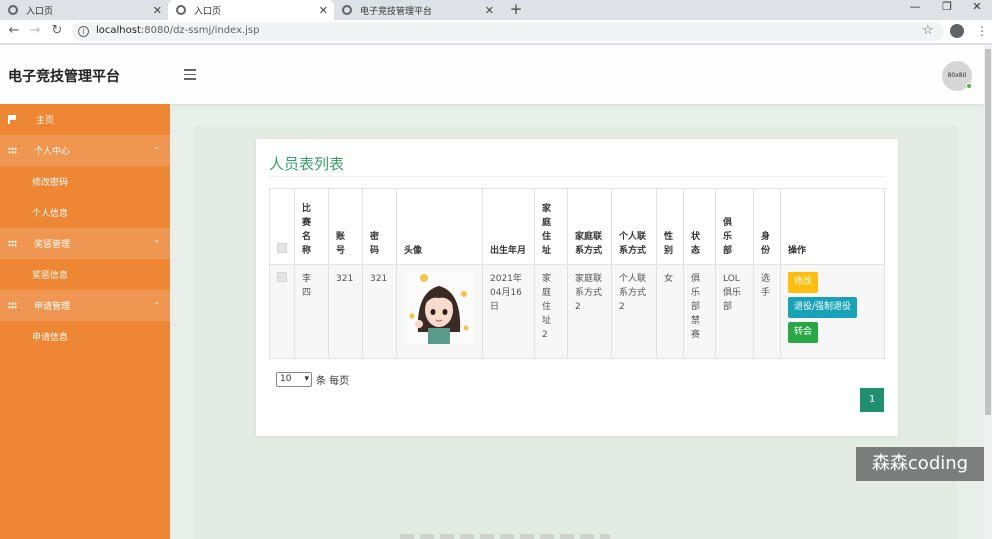 The image size is (992, 539). Describe the element at coordinates (634, 311) in the screenshot. I see `cell-personal-contact: 个人联系方式2` at that location.